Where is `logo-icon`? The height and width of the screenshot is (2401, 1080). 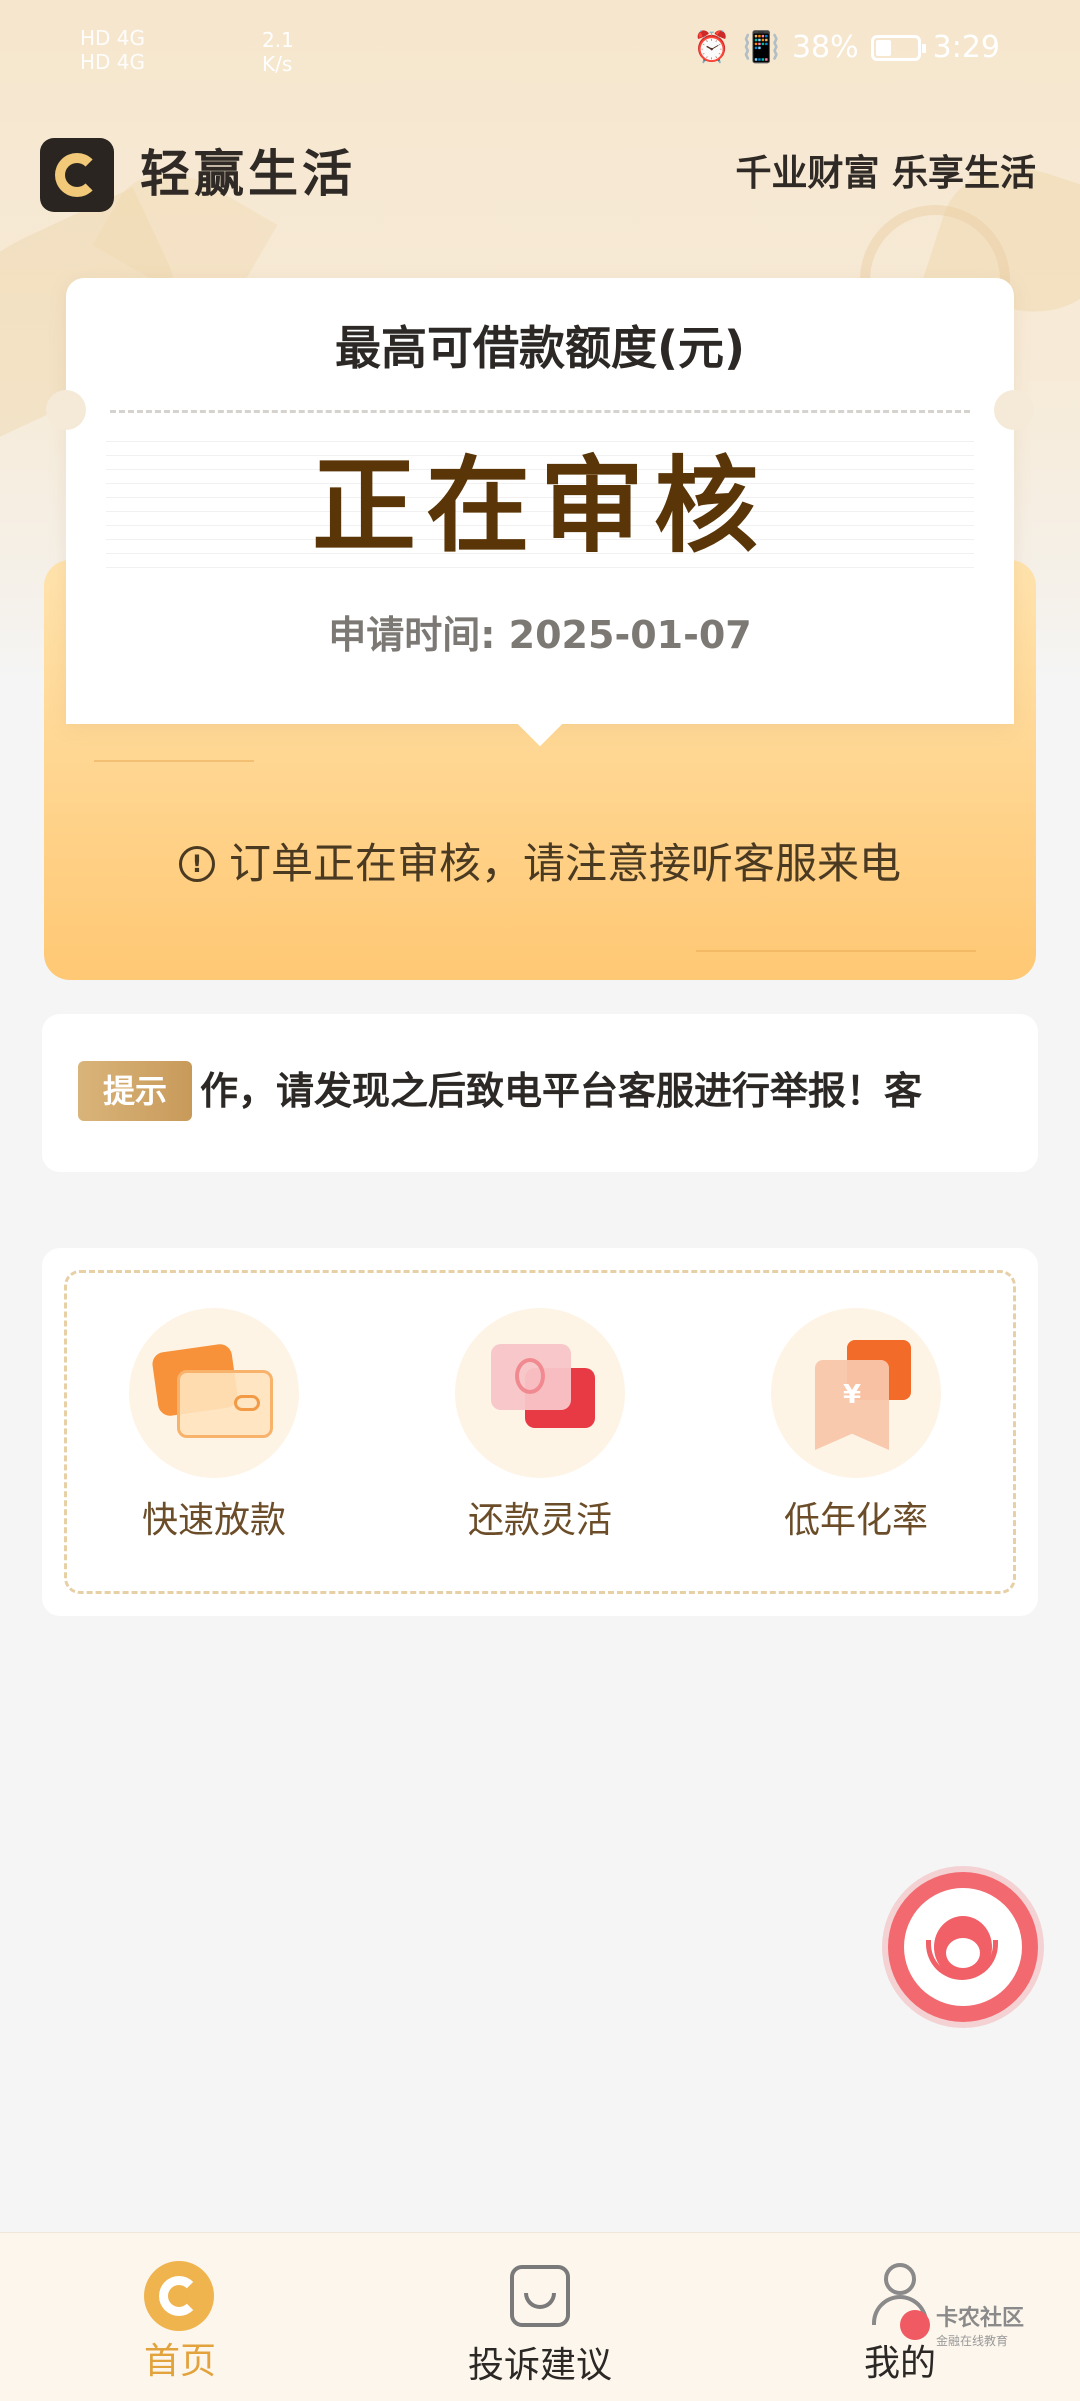
logo-icon is located at coordinates (77, 175).